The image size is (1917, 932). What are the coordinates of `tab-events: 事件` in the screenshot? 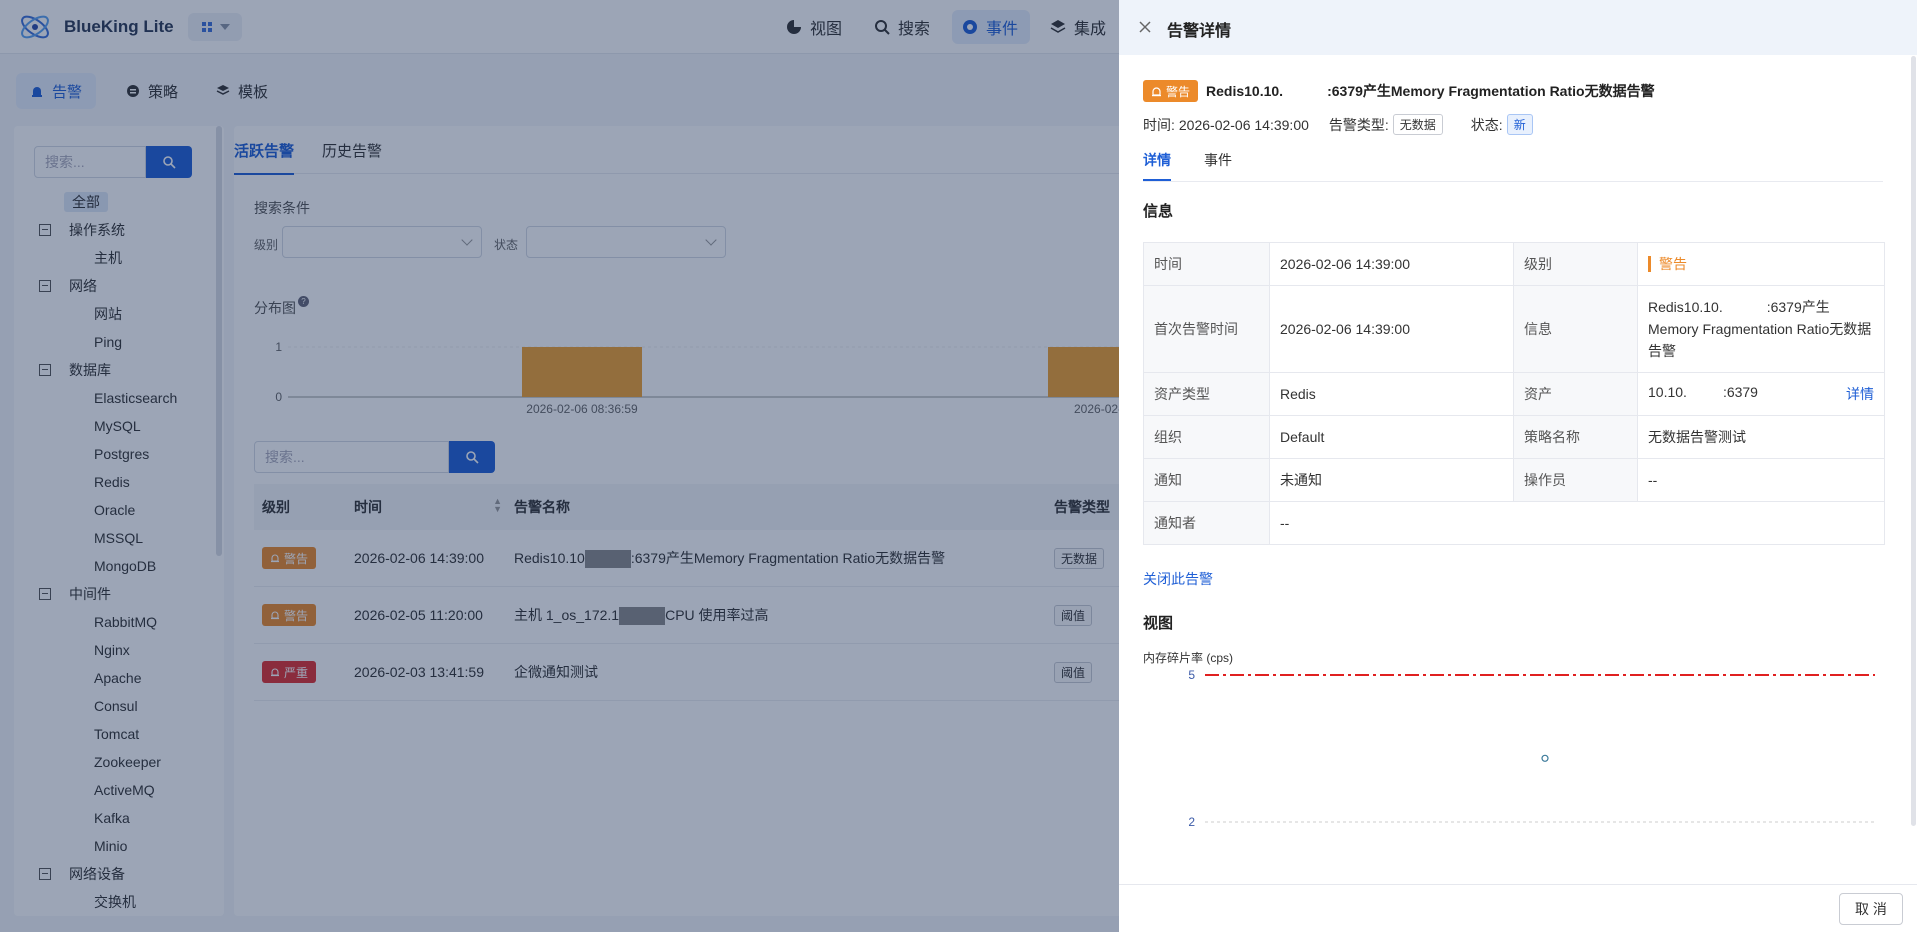 It's located at (1218, 160).